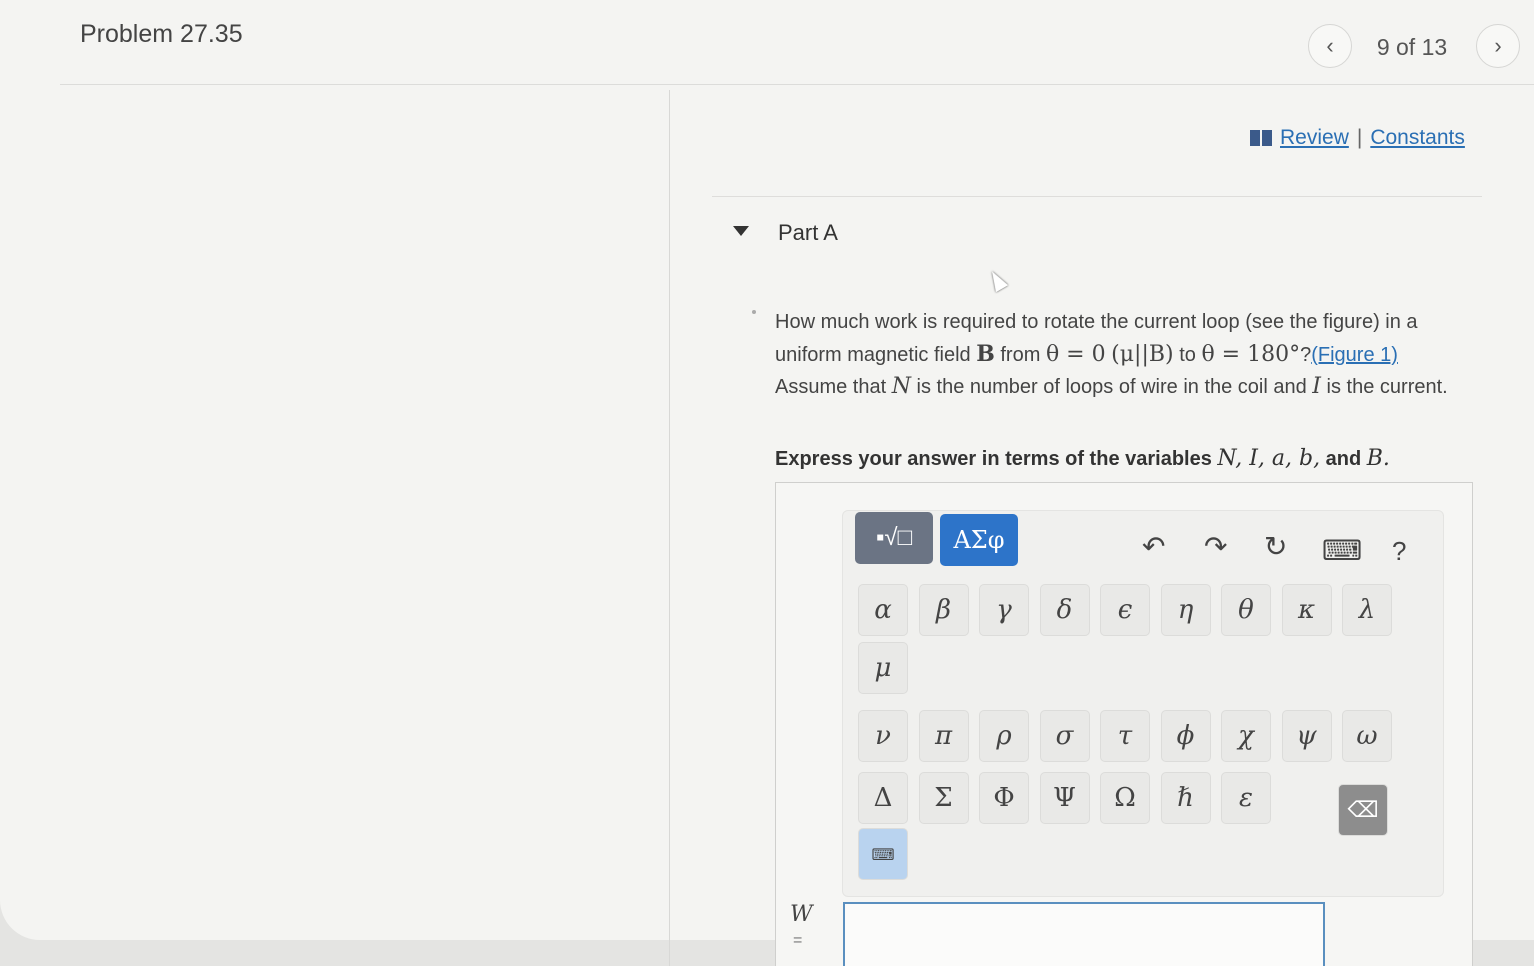  Describe the element at coordinates (741, 231) in the screenshot. I see `collapse-triangle-icon` at that location.